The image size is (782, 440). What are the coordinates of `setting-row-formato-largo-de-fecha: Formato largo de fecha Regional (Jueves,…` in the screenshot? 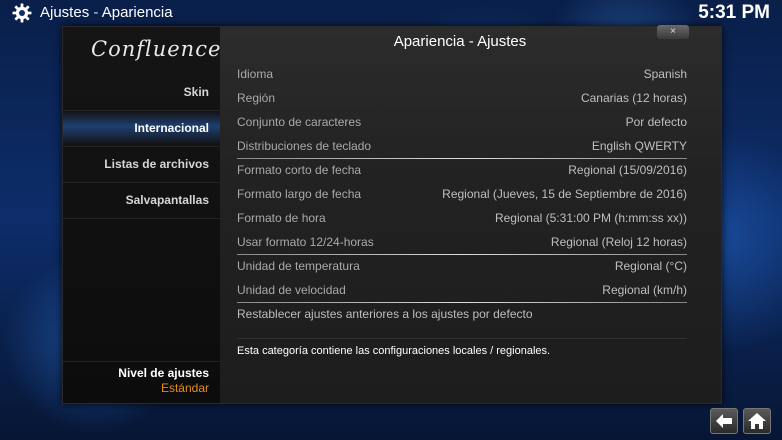 It's located at (462, 194).